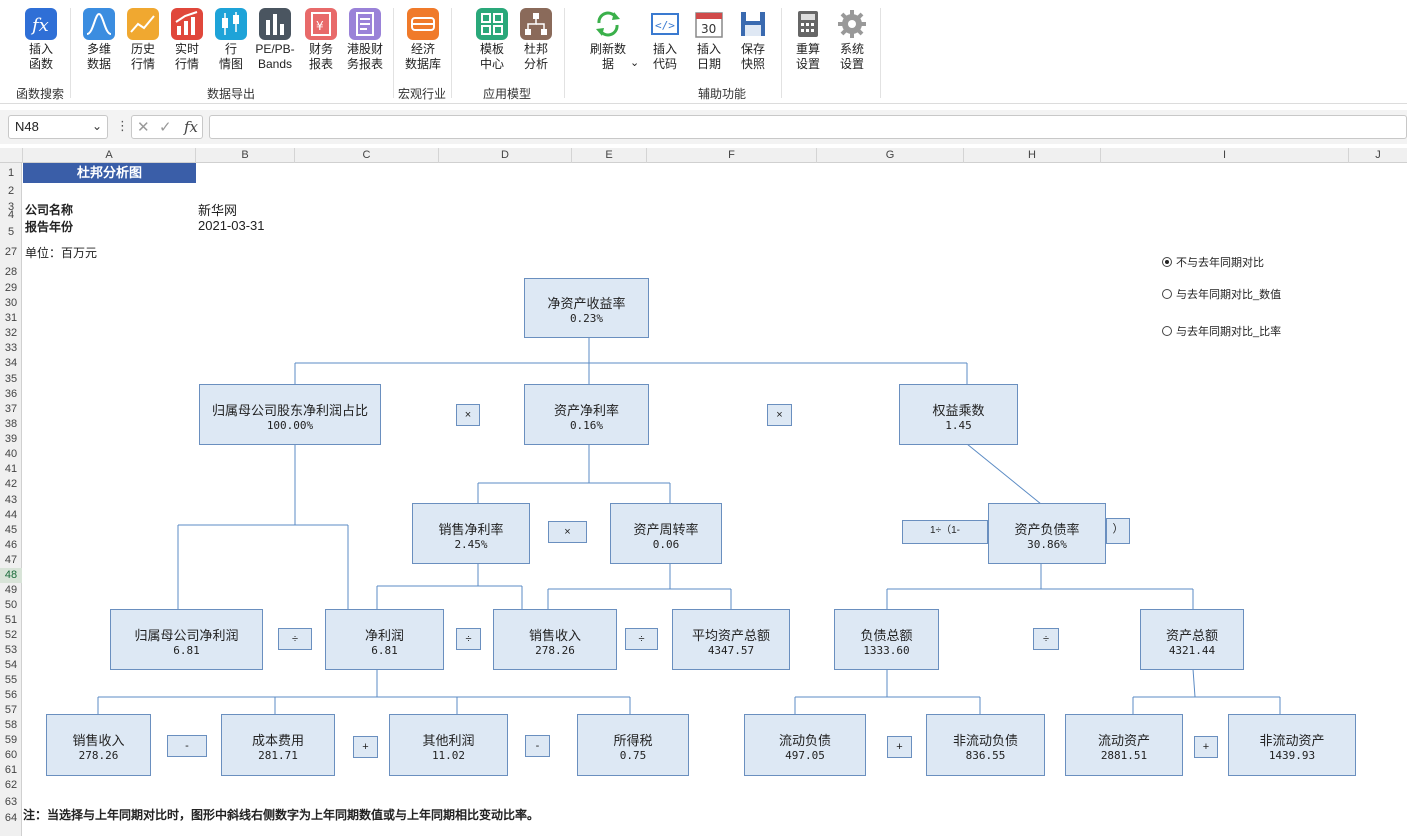 The height and width of the screenshot is (836, 1407). What do you see at coordinates (187, 40) in the screenshot?
I see `realtime-quote-button: 实时 行情` at bounding box center [187, 40].